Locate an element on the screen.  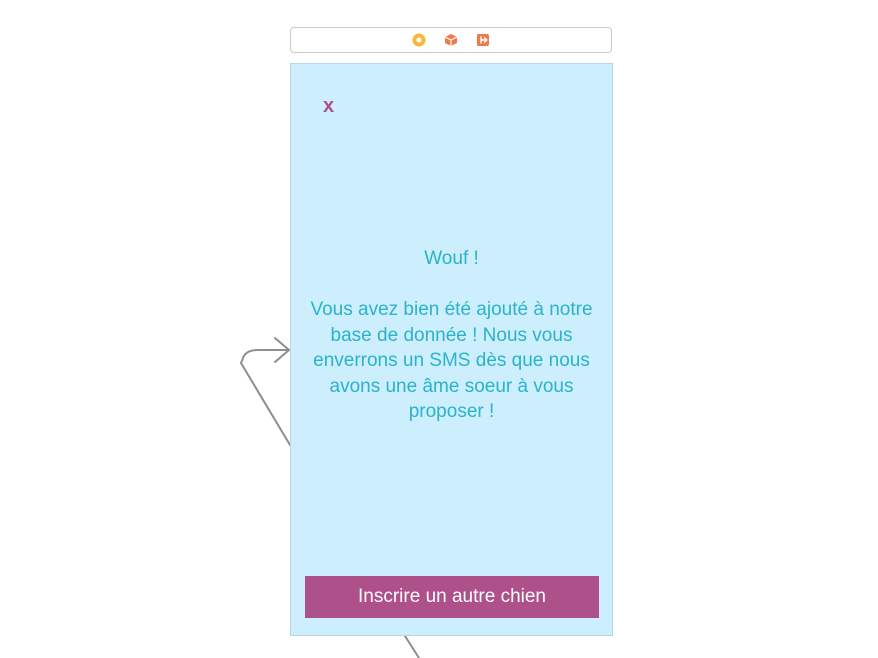
close-button: x is located at coordinates (328, 106).